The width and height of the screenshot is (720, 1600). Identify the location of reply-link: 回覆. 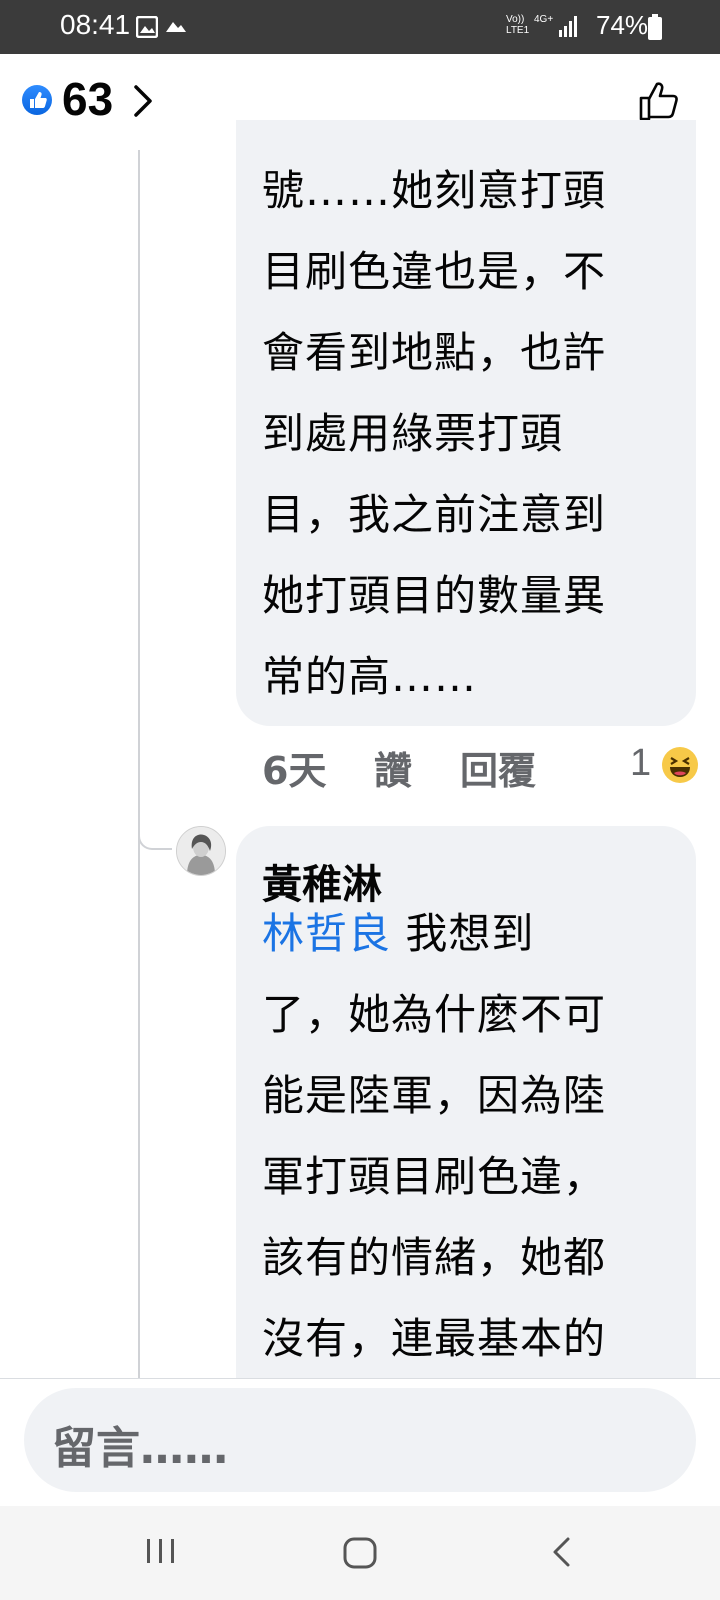
(498, 767).